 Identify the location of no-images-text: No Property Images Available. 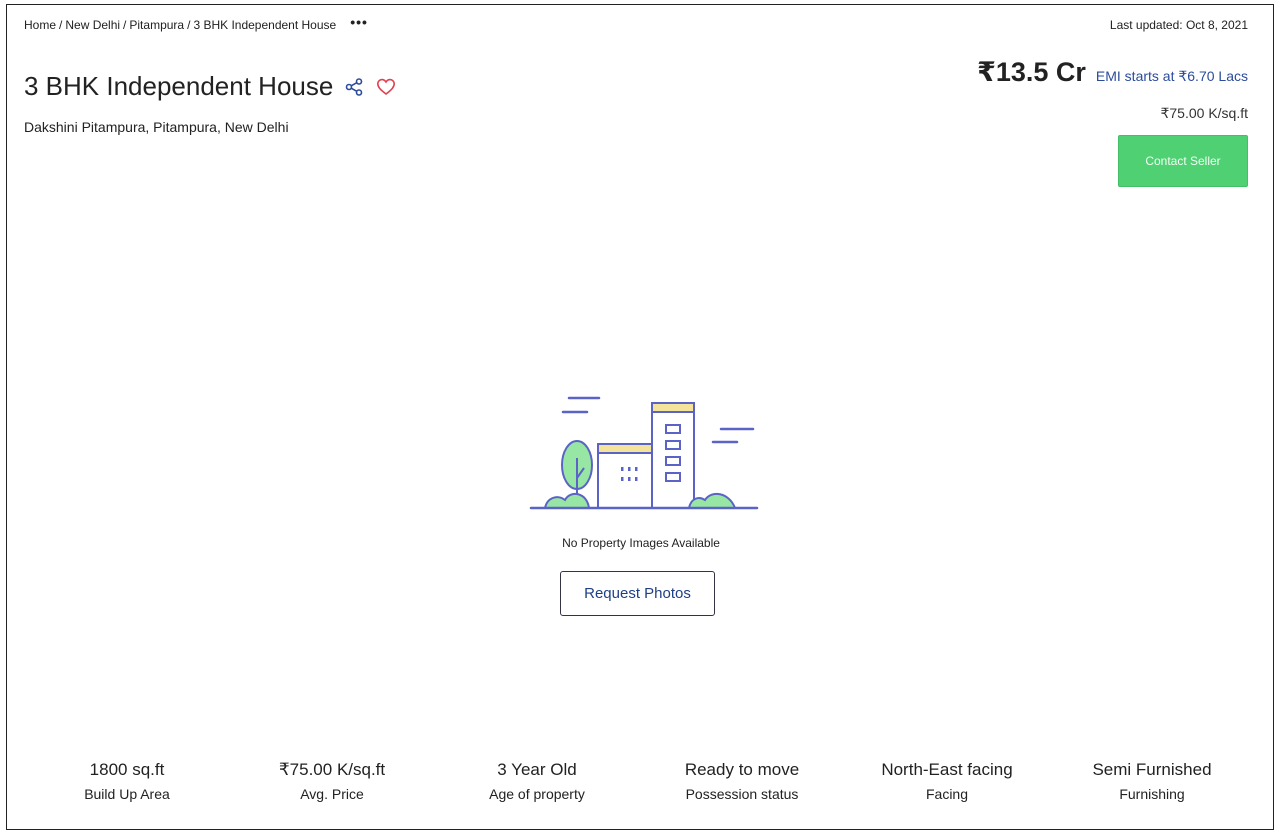
(641, 543).